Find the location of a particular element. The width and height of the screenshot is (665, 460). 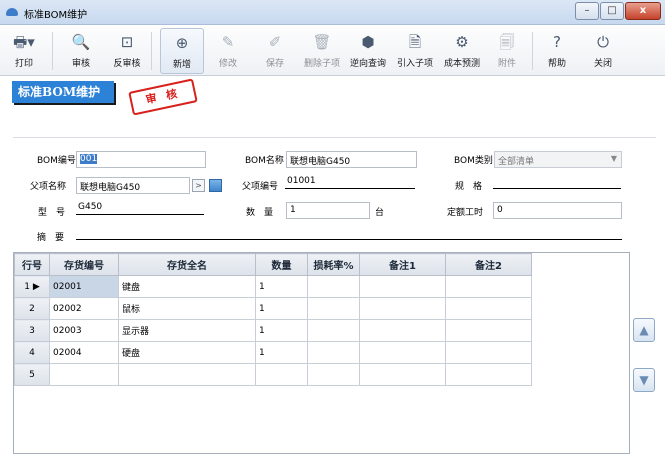

document-icon: 🗎 is located at coordinates (415, 42).